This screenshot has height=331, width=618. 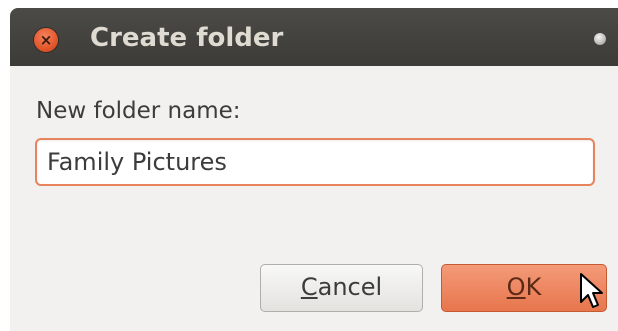 What do you see at coordinates (187, 38) in the screenshot?
I see `dialog-title: Create folder` at bounding box center [187, 38].